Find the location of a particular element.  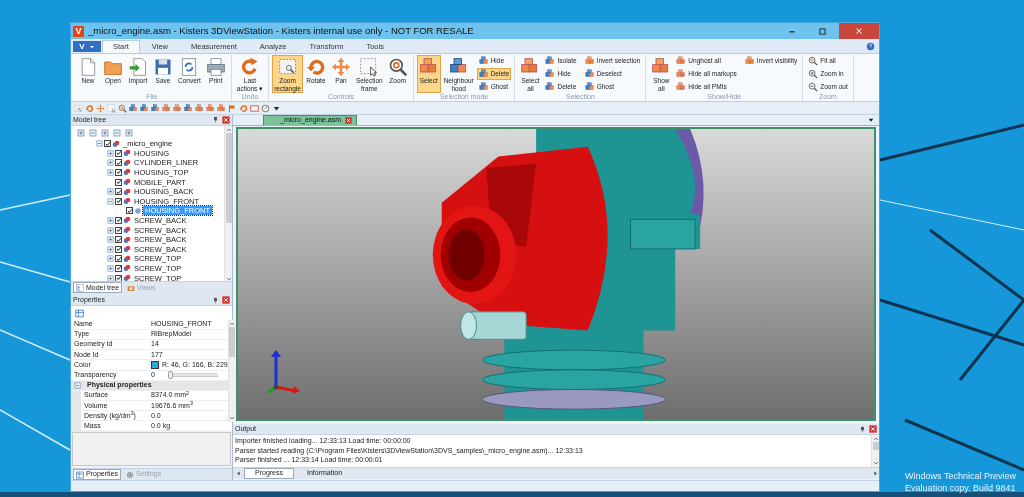

slider-thumb is located at coordinates (170, 375).